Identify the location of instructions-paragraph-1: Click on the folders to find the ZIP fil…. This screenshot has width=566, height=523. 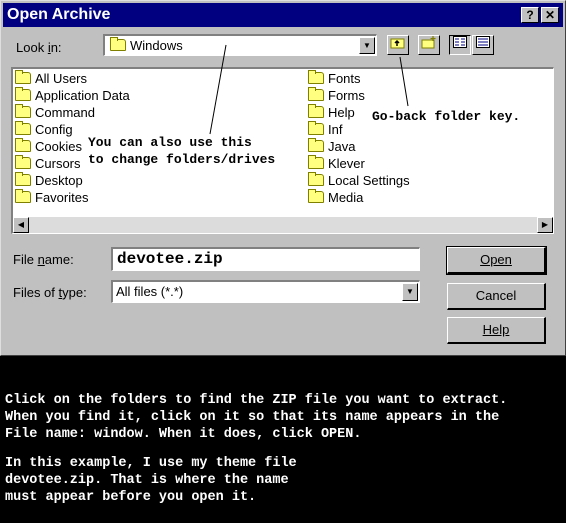
(256, 417).